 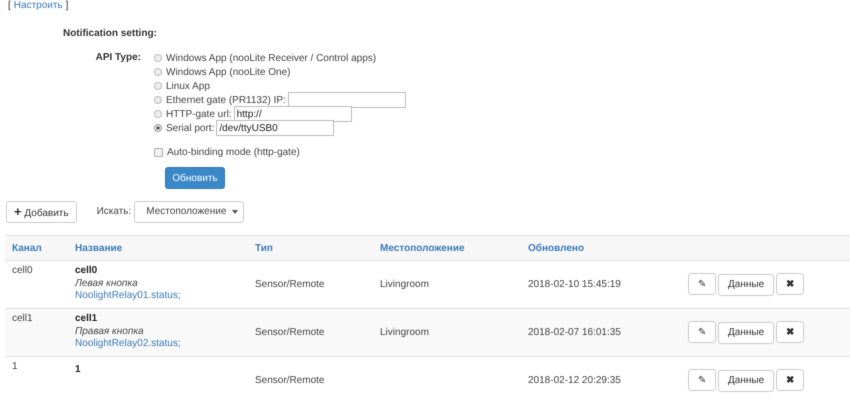 I want to click on column-header: Канал, so click(x=27, y=248).